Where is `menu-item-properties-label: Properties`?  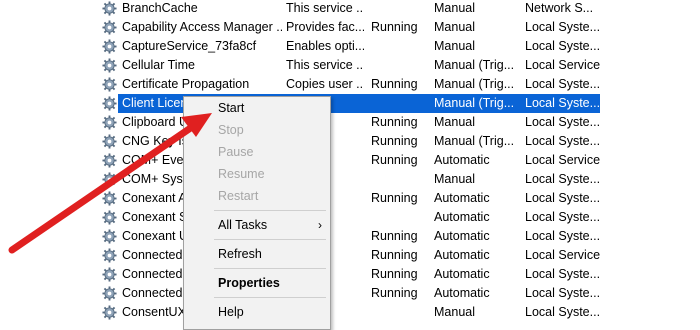
menu-item-properties-label: Properties is located at coordinates (249, 283).